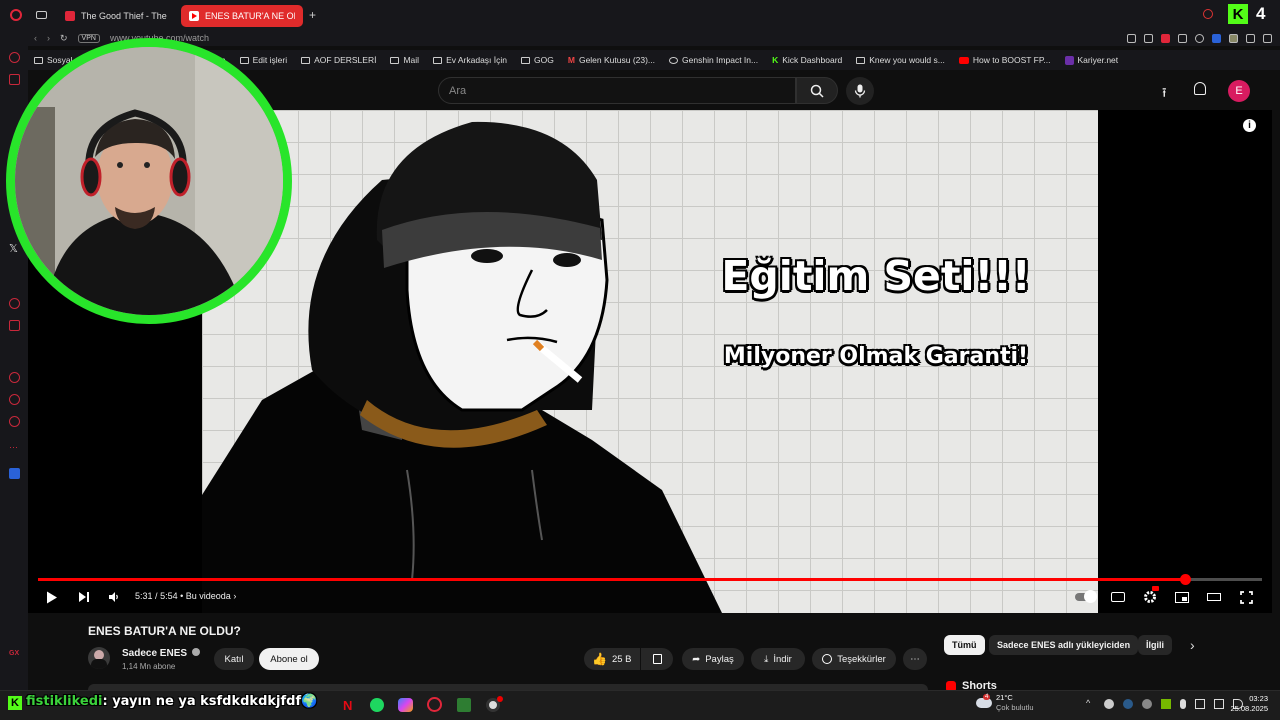  What do you see at coordinates (64, 38) in the screenshot?
I see `reload-icon: ↻` at bounding box center [64, 38].